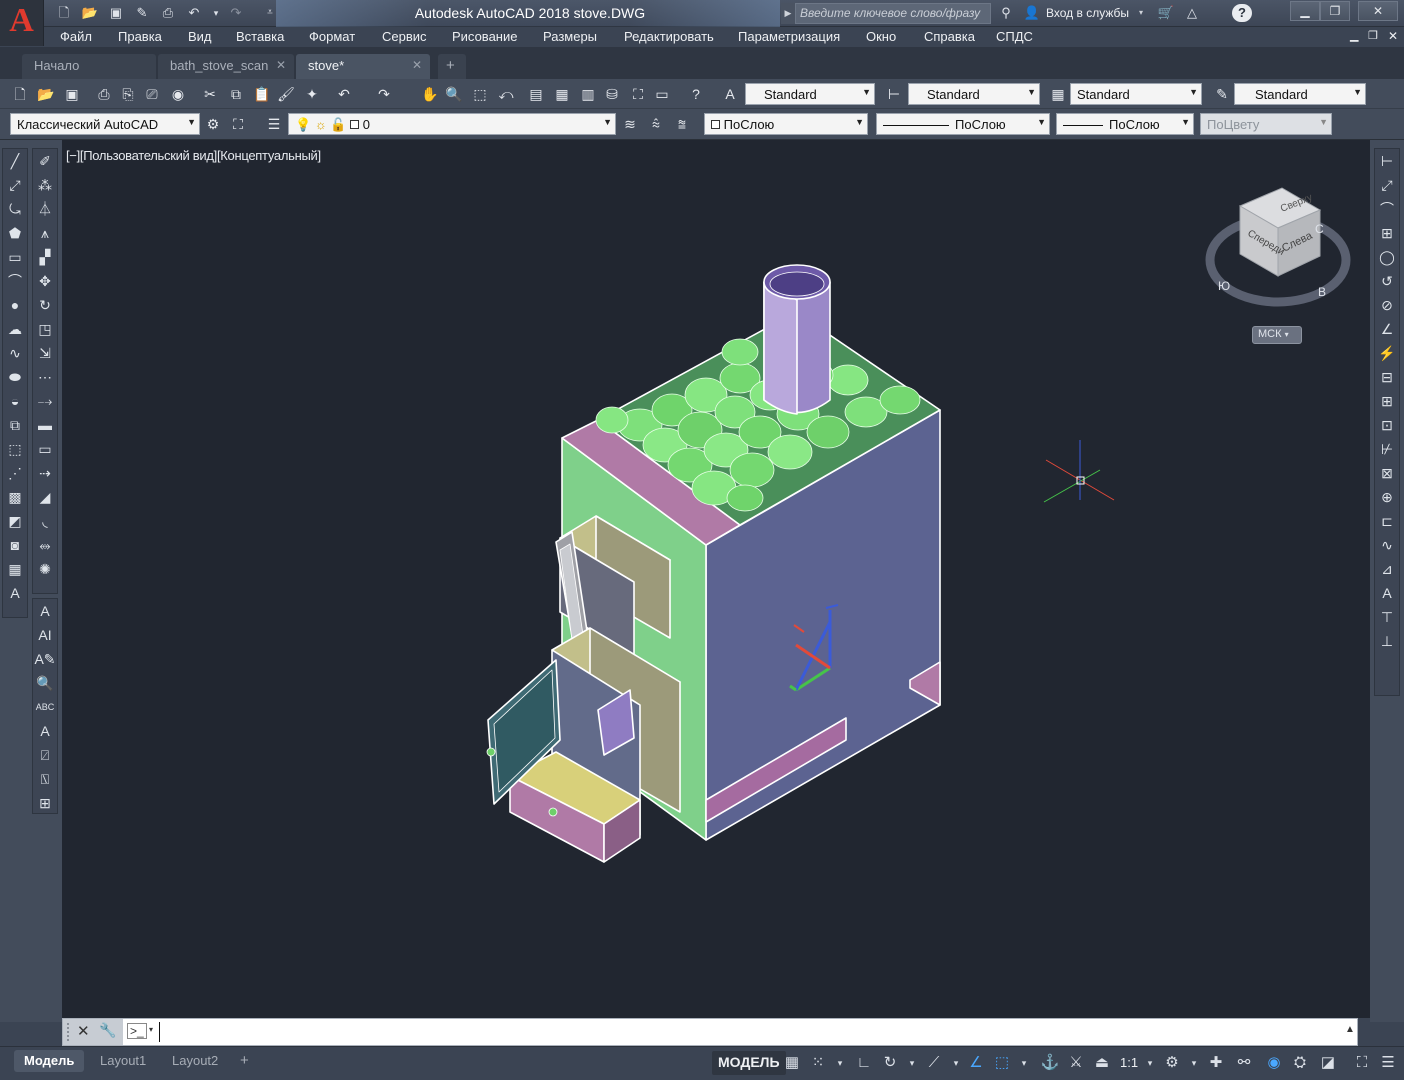  I want to click on menu-insert: Вставка, so click(260, 36).